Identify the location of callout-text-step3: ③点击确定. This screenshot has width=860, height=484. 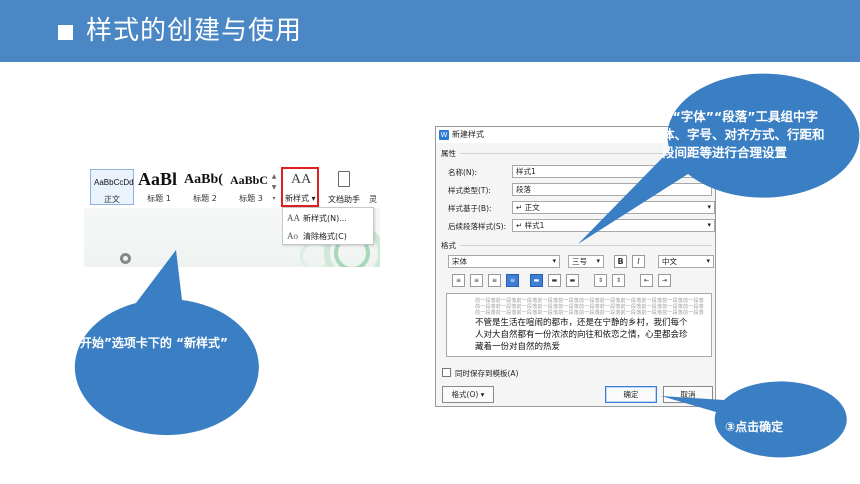
(754, 427).